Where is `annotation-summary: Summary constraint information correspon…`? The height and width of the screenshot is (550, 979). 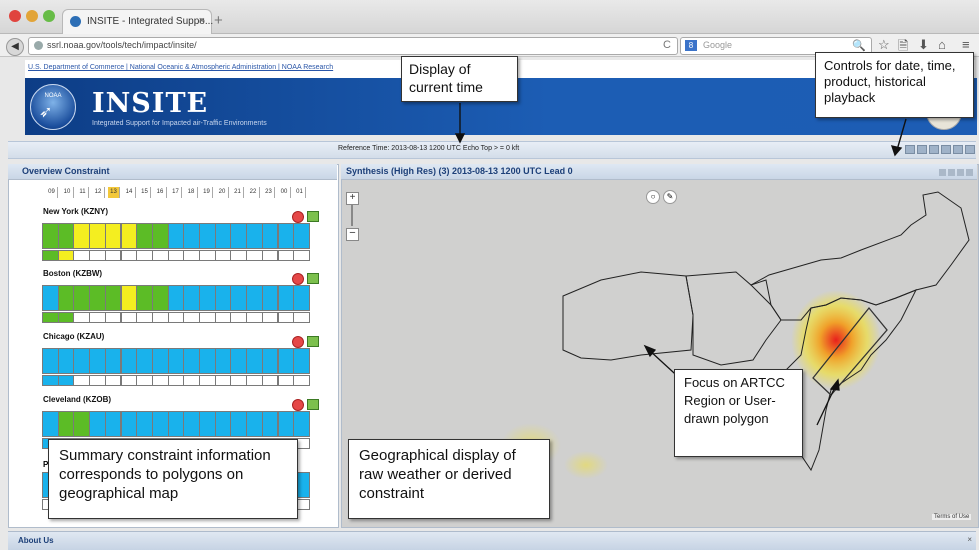
annotation-summary: Summary constraint information correspon… is located at coordinates (173, 479).